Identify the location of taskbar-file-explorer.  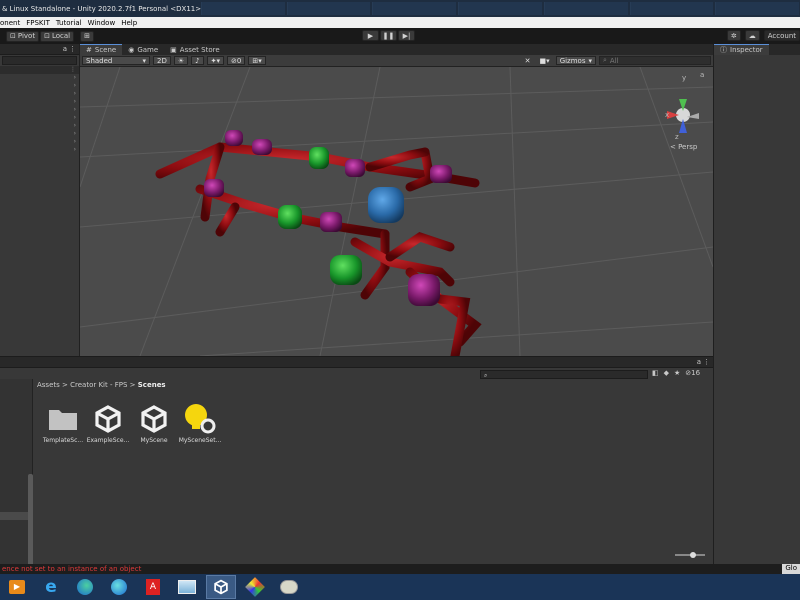
(187, 587).